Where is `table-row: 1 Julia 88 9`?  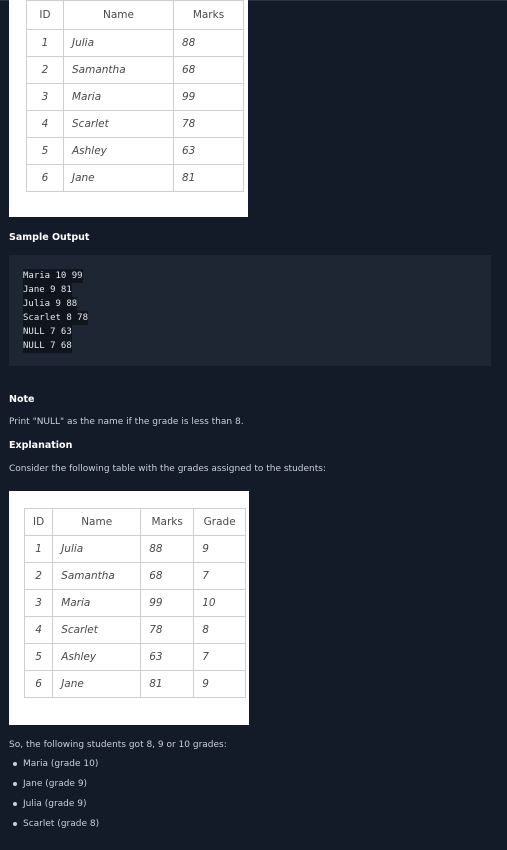 table-row: 1 Julia 88 9 is located at coordinates (135, 549).